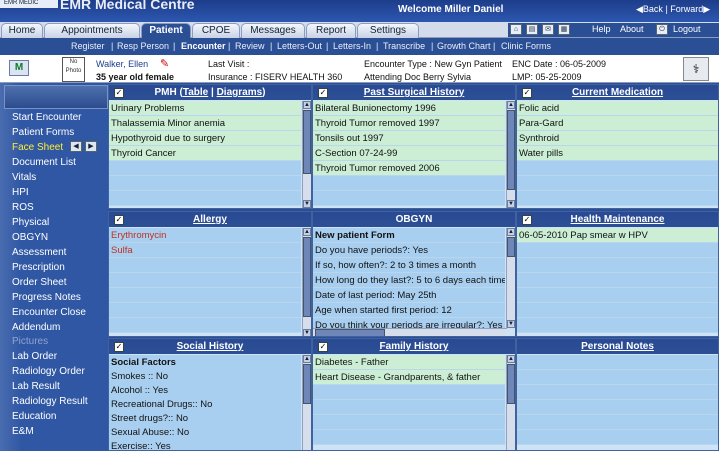  What do you see at coordinates (409, 310) in the screenshot?
I see `list-item: Age when started first period: 12` at bounding box center [409, 310].